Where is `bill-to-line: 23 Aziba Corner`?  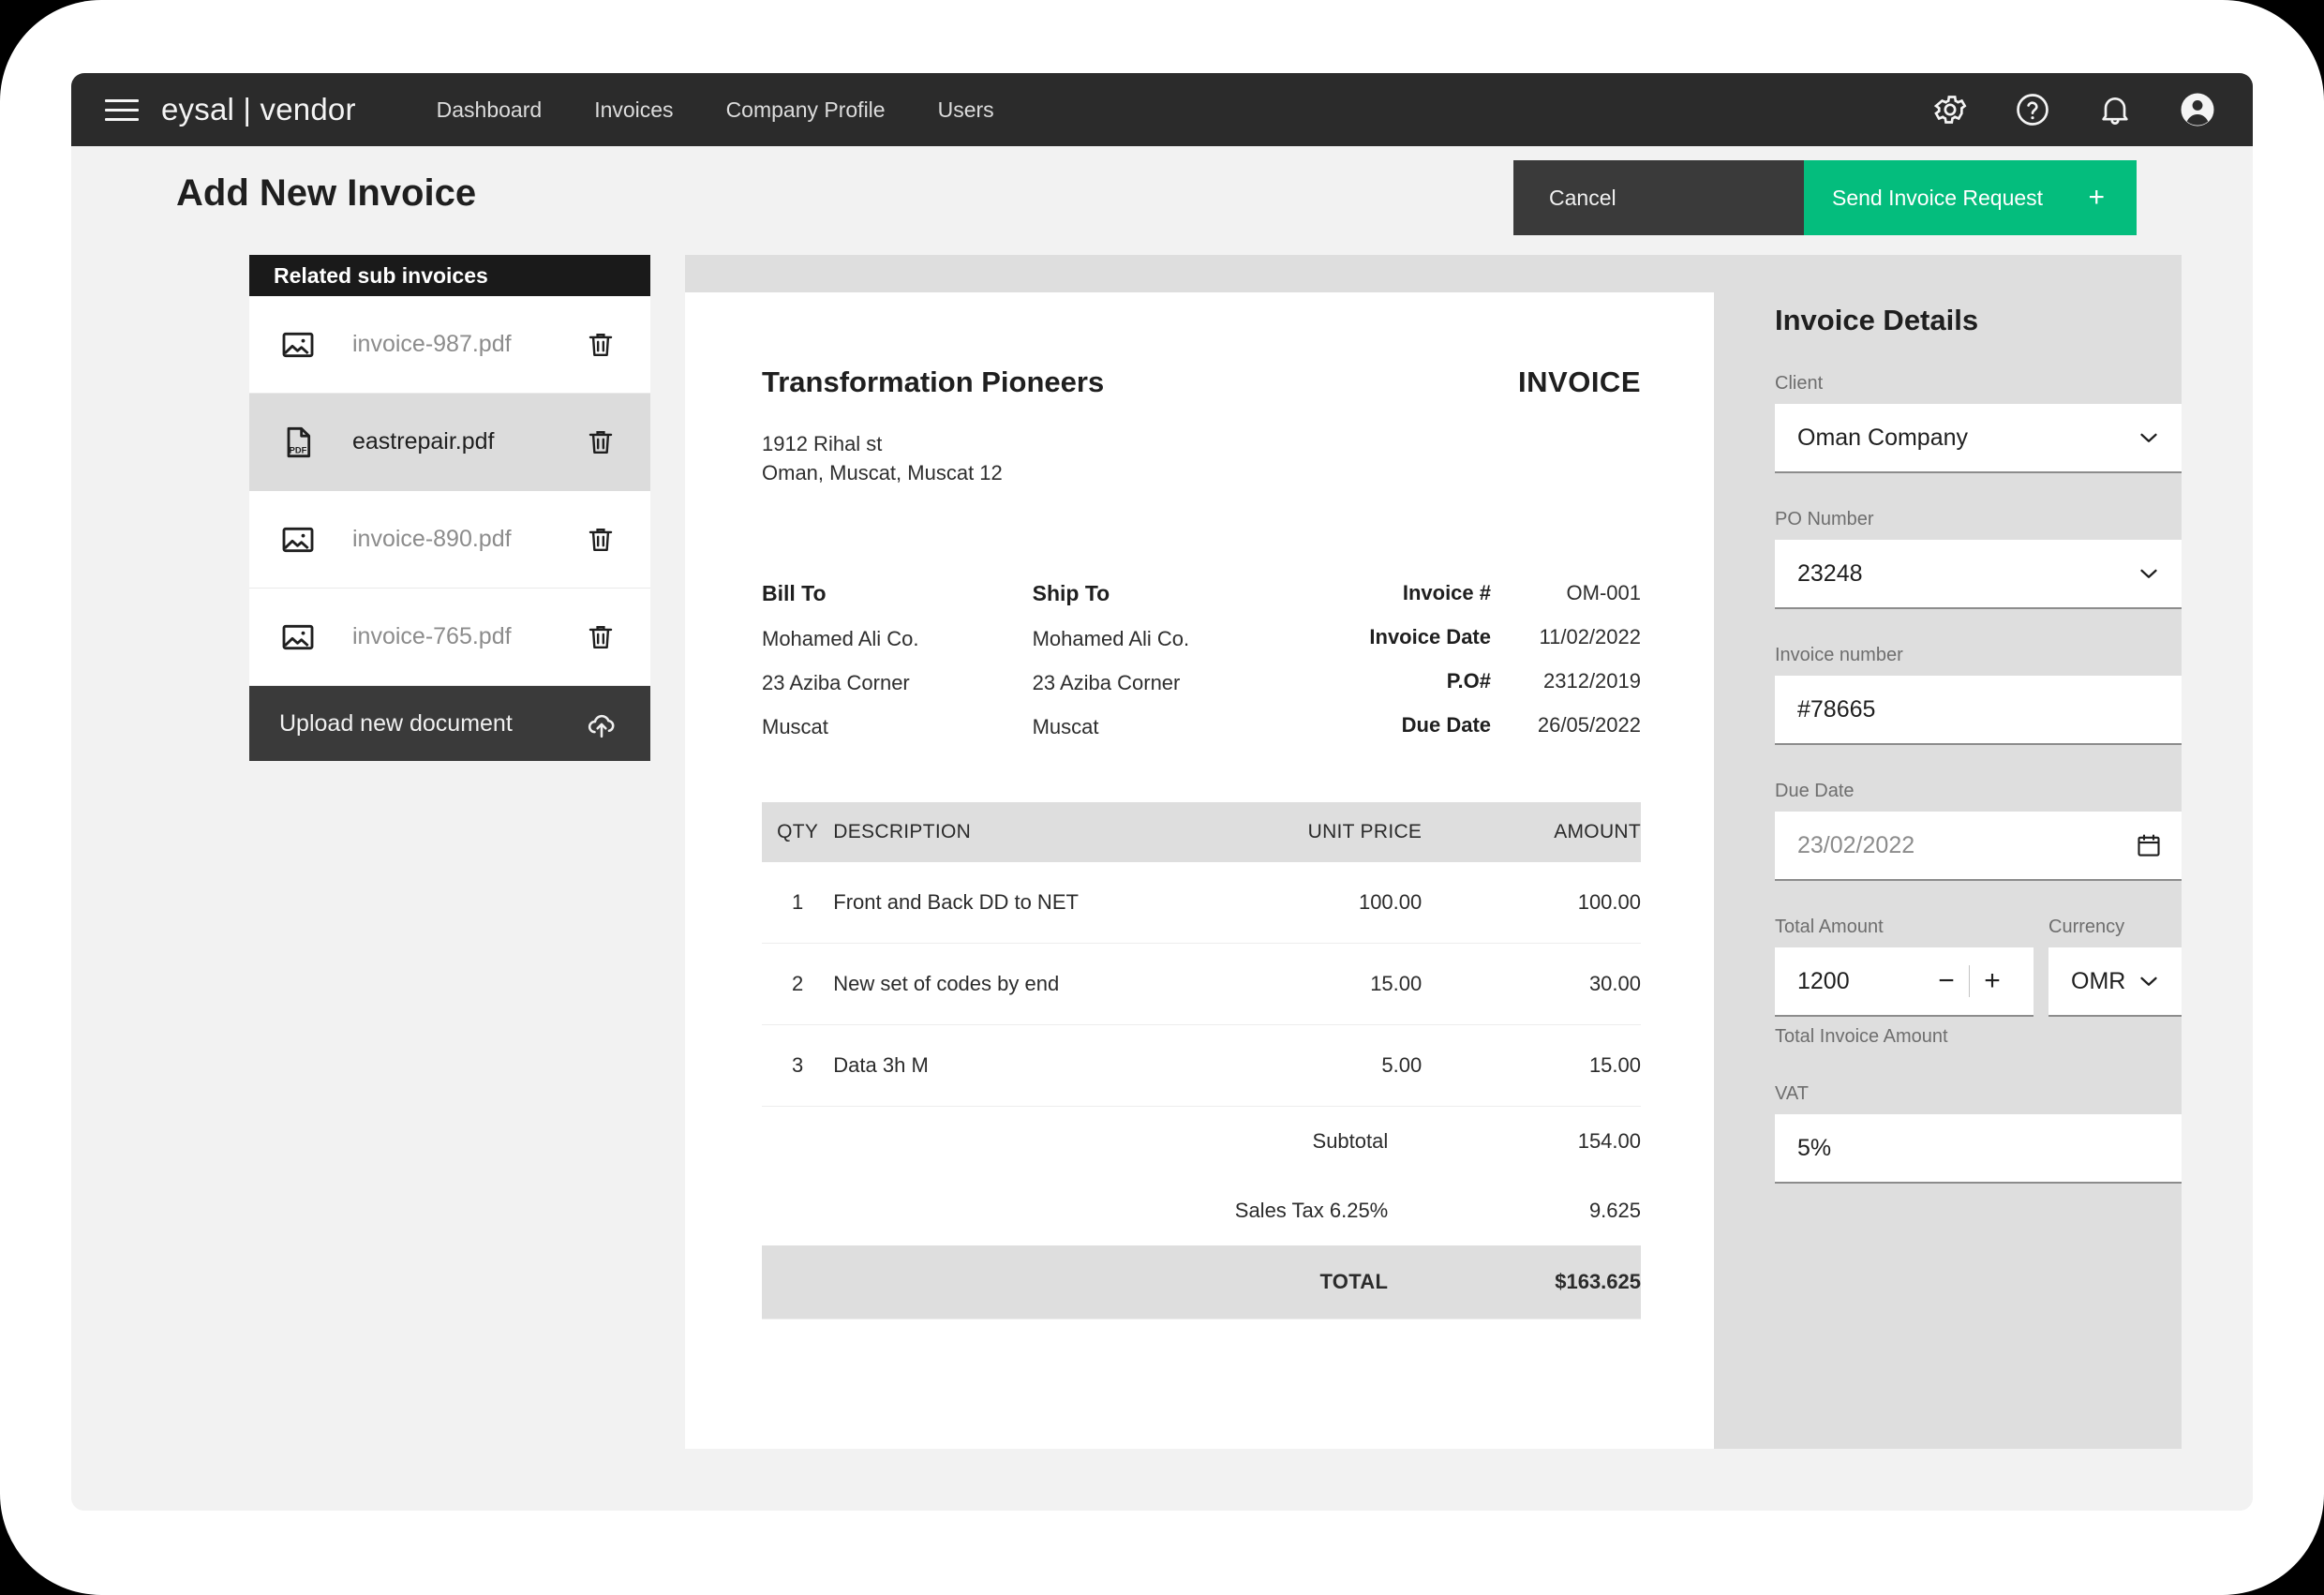 bill-to-line: 23 Aziba Corner is located at coordinates (836, 683).